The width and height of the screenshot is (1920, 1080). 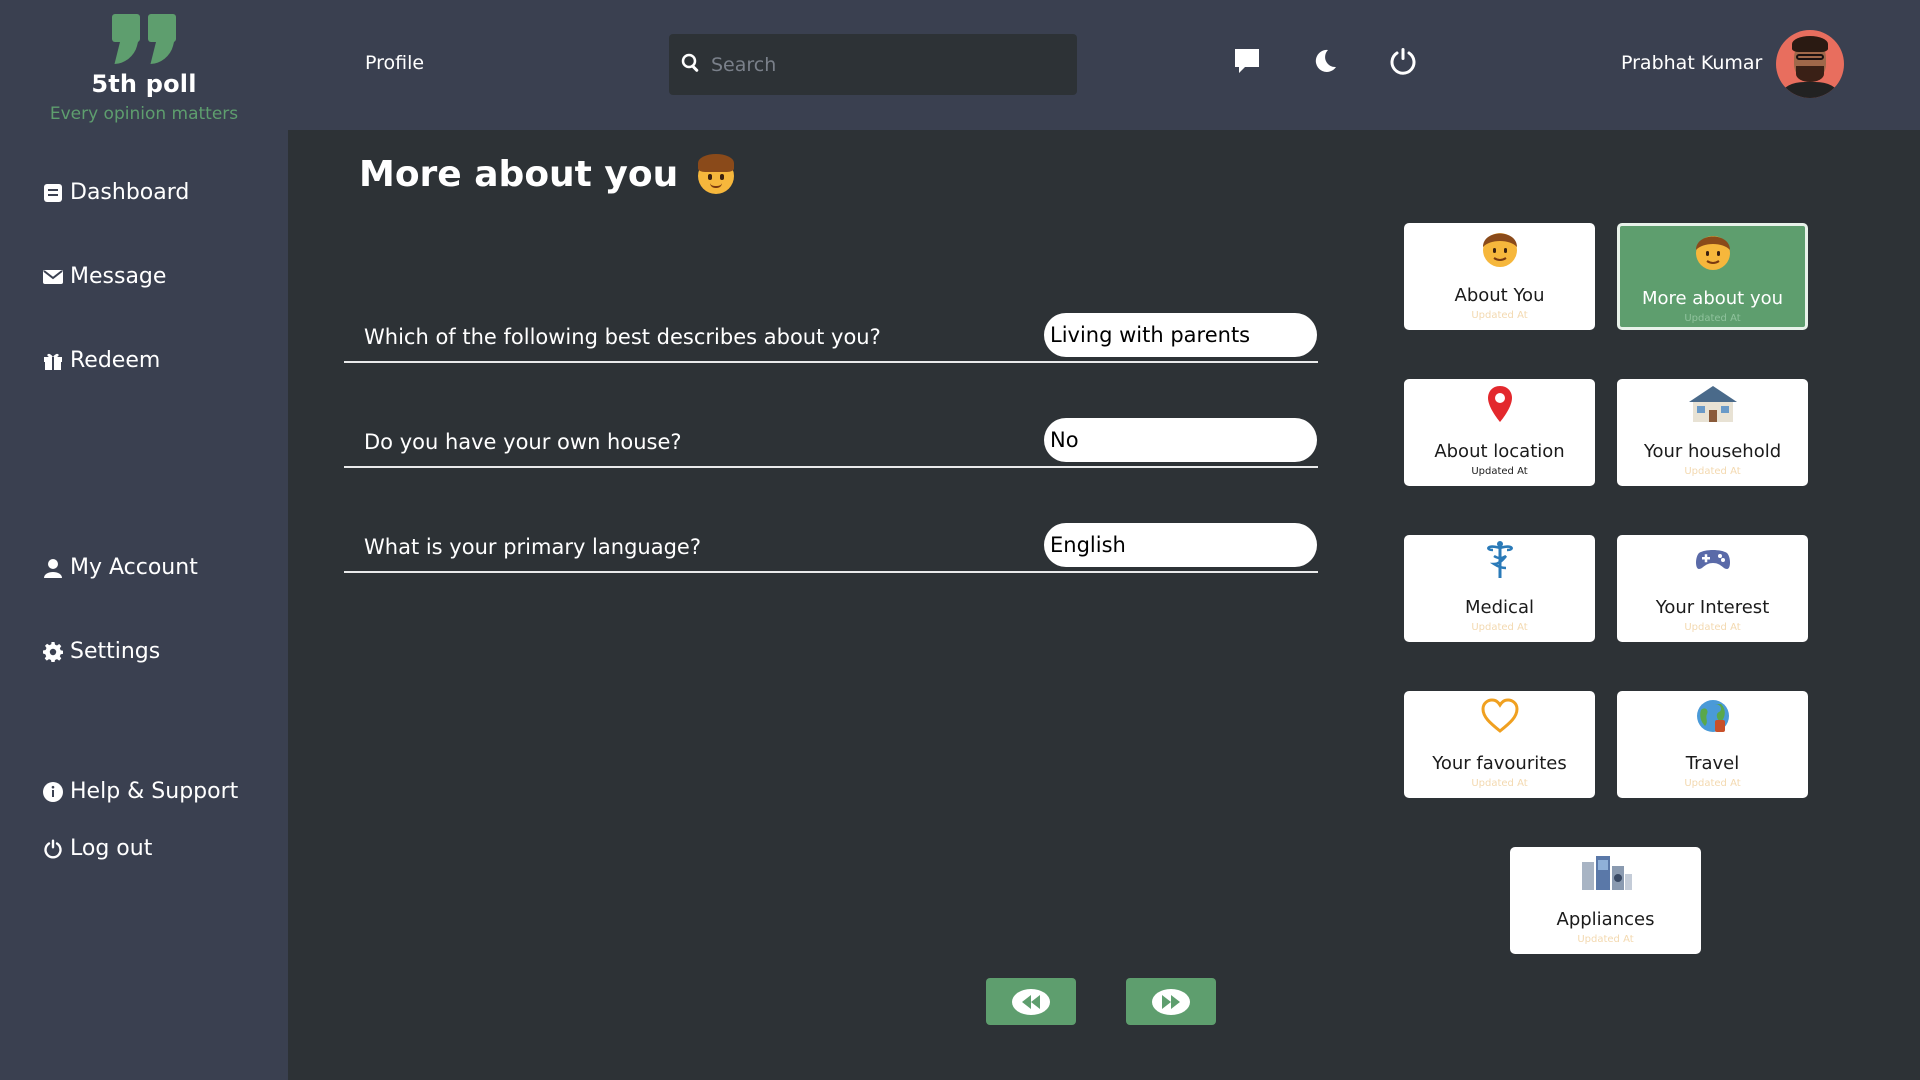 I want to click on card-label: Appliances, so click(x=1605, y=919).